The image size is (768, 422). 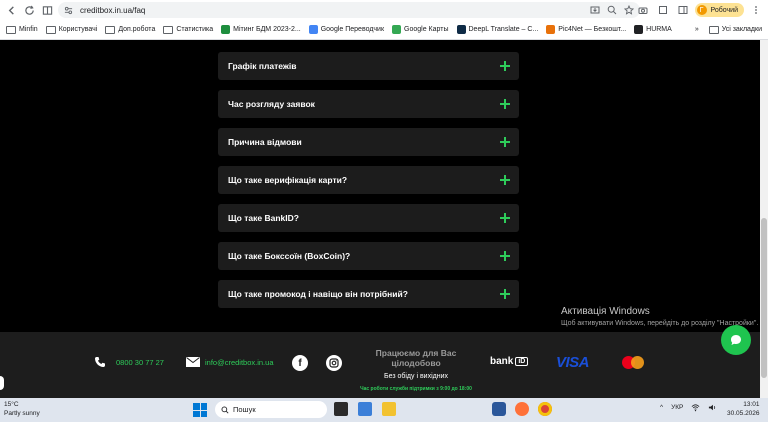 What do you see at coordinates (368, 180) in the screenshot?
I see `faq-item: Що таке верифікація карти?` at bounding box center [368, 180].